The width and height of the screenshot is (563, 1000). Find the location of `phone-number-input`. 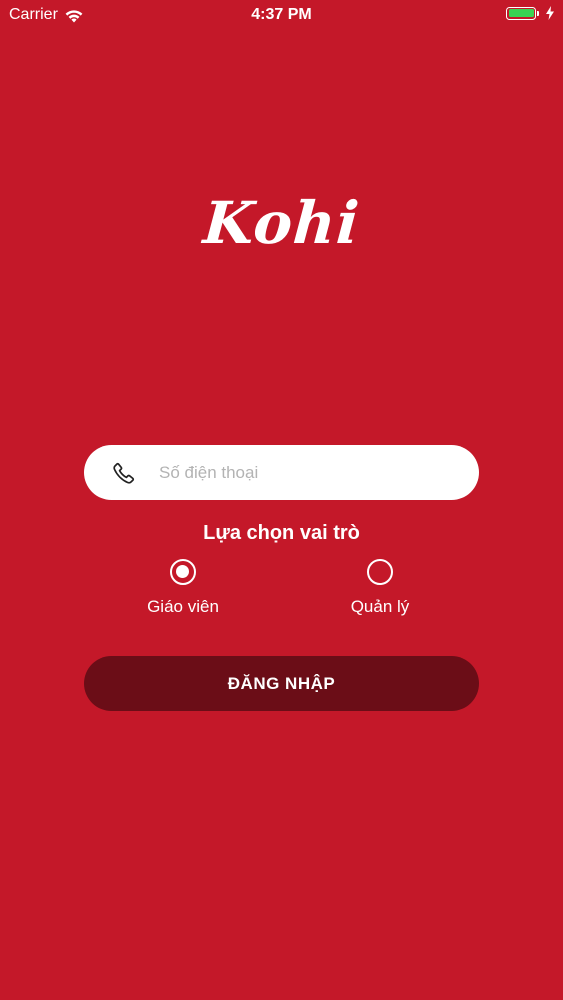

phone-number-input is located at coordinates (309, 472).